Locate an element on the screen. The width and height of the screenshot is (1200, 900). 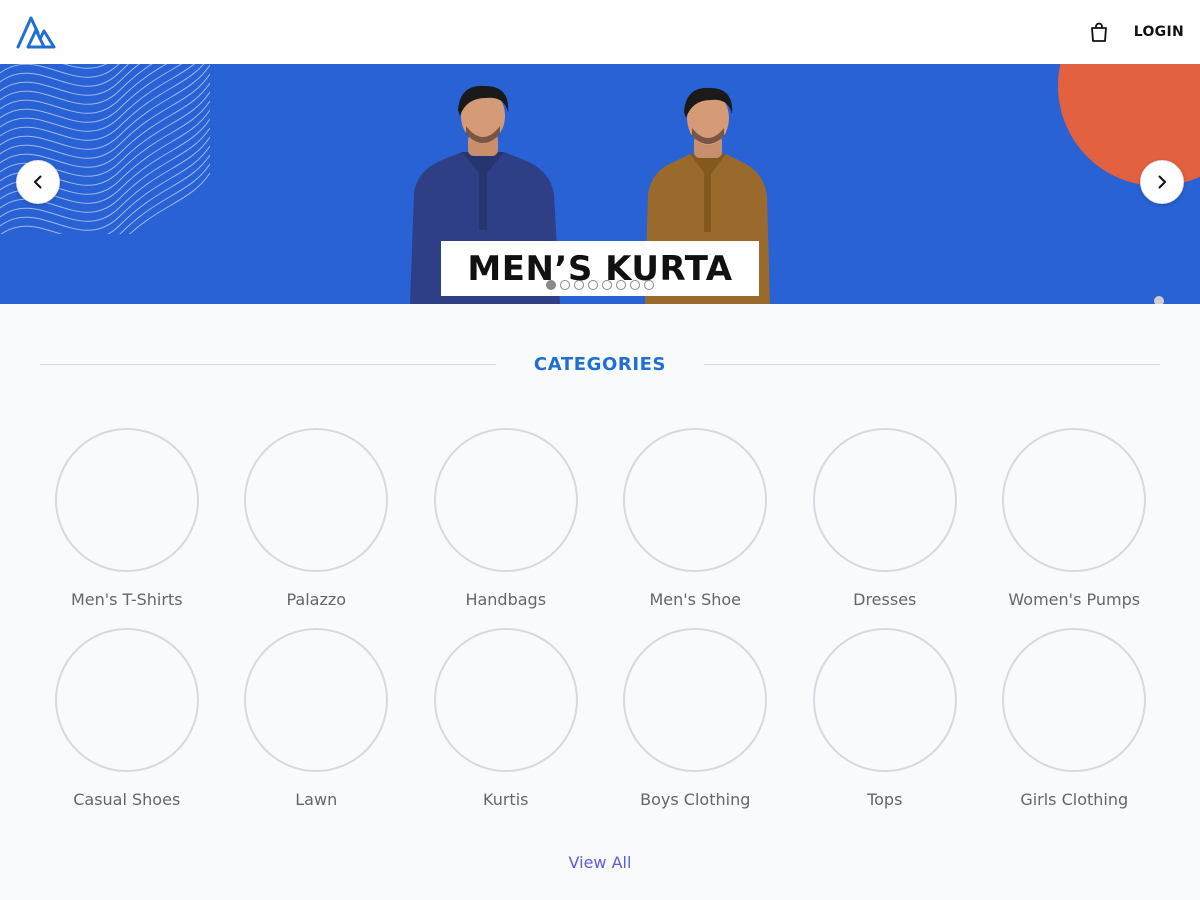
view-all-link: View All is located at coordinates (600, 862).